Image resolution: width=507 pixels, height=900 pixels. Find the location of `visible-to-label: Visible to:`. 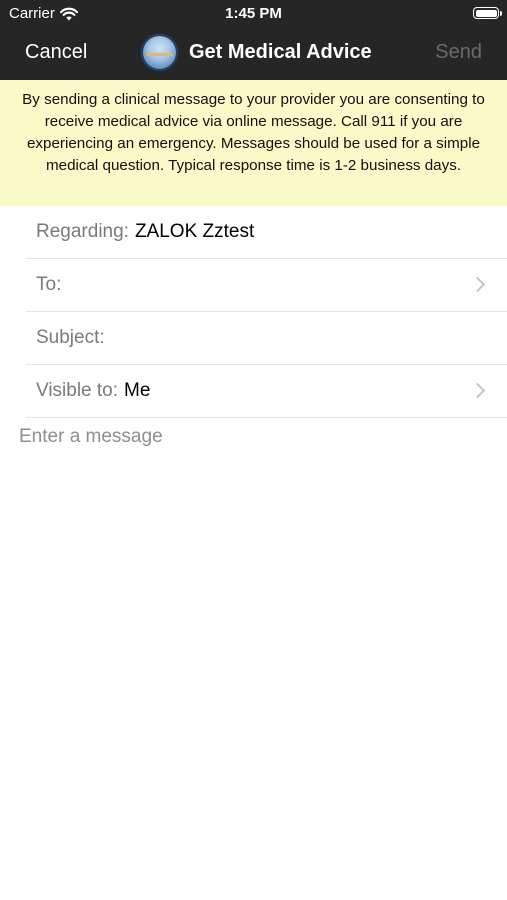

visible-to-label: Visible to: is located at coordinates (77, 390).